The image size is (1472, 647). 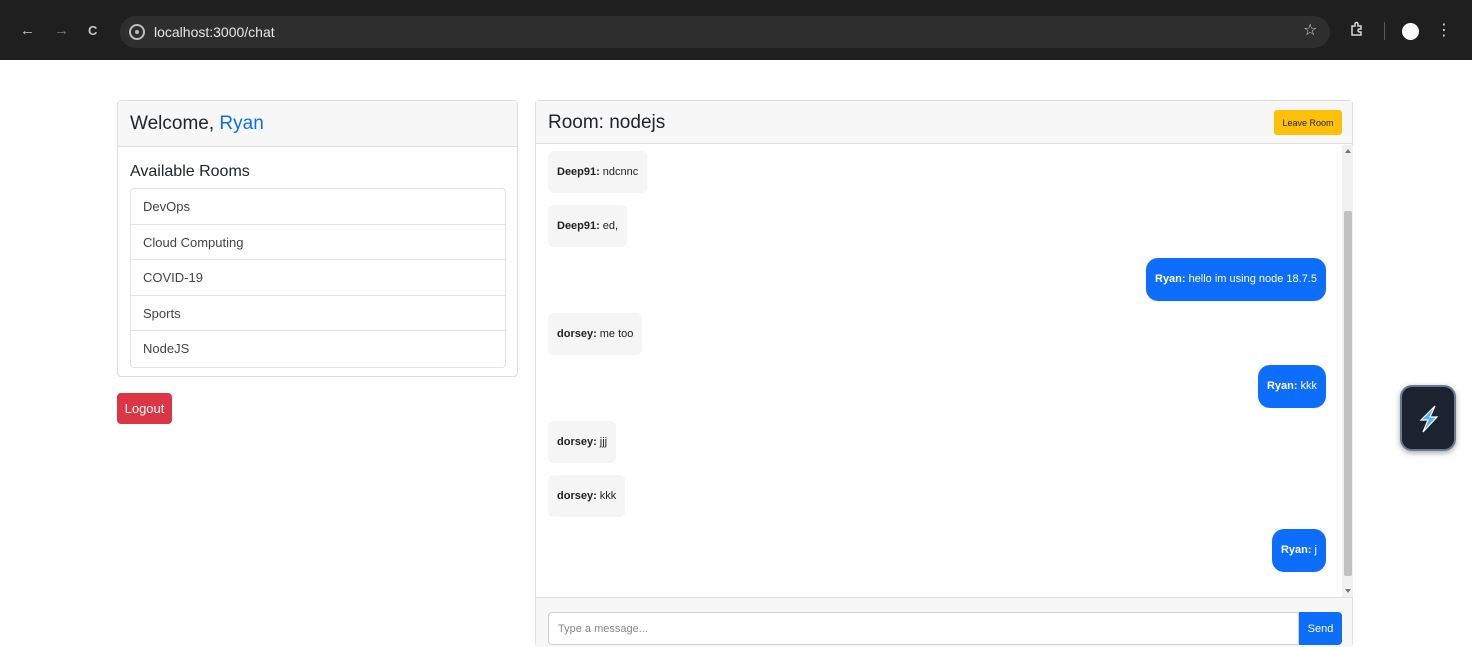 I want to click on browser-toolbar: ← → C localhost:3000/chat ☆ ⋮, so click(x=736, y=30).